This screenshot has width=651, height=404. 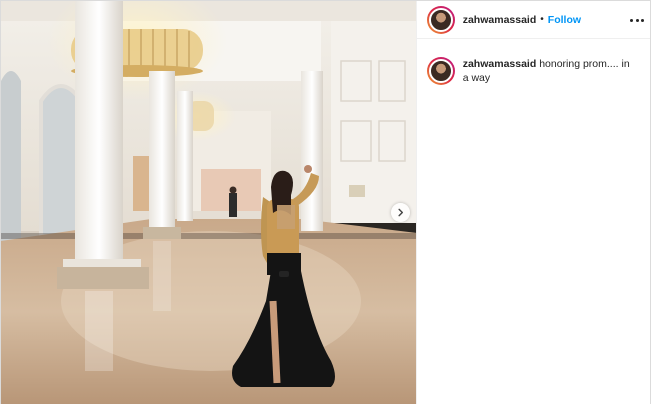 I want to click on follow-button: Follow, so click(x=564, y=20).